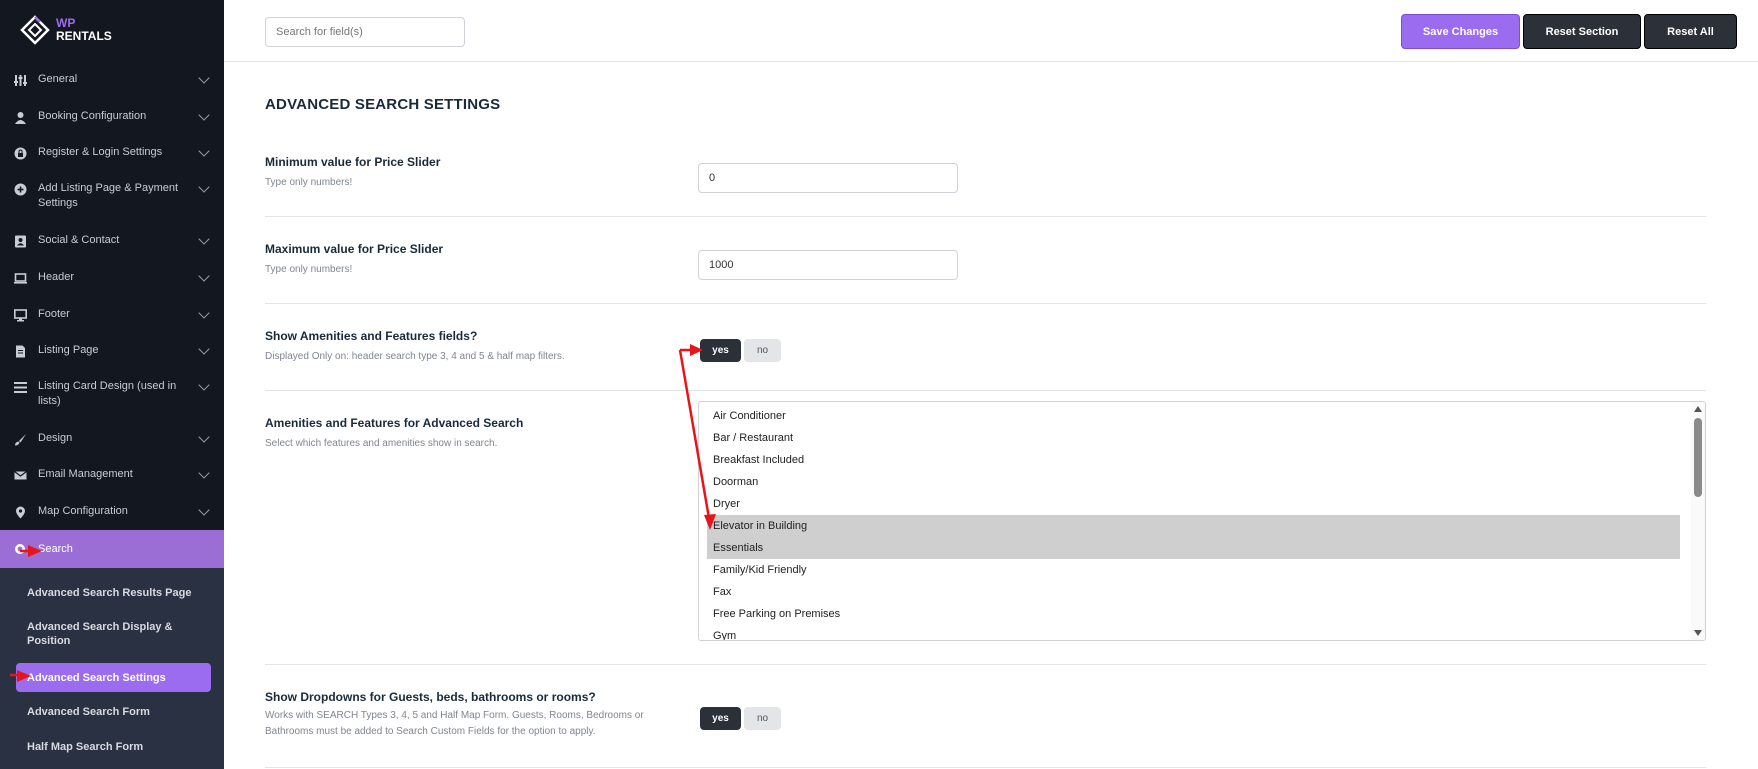 This screenshot has height=769, width=1758. I want to click on sidebar-item-register-login: Register & Login Settings, so click(112, 155).